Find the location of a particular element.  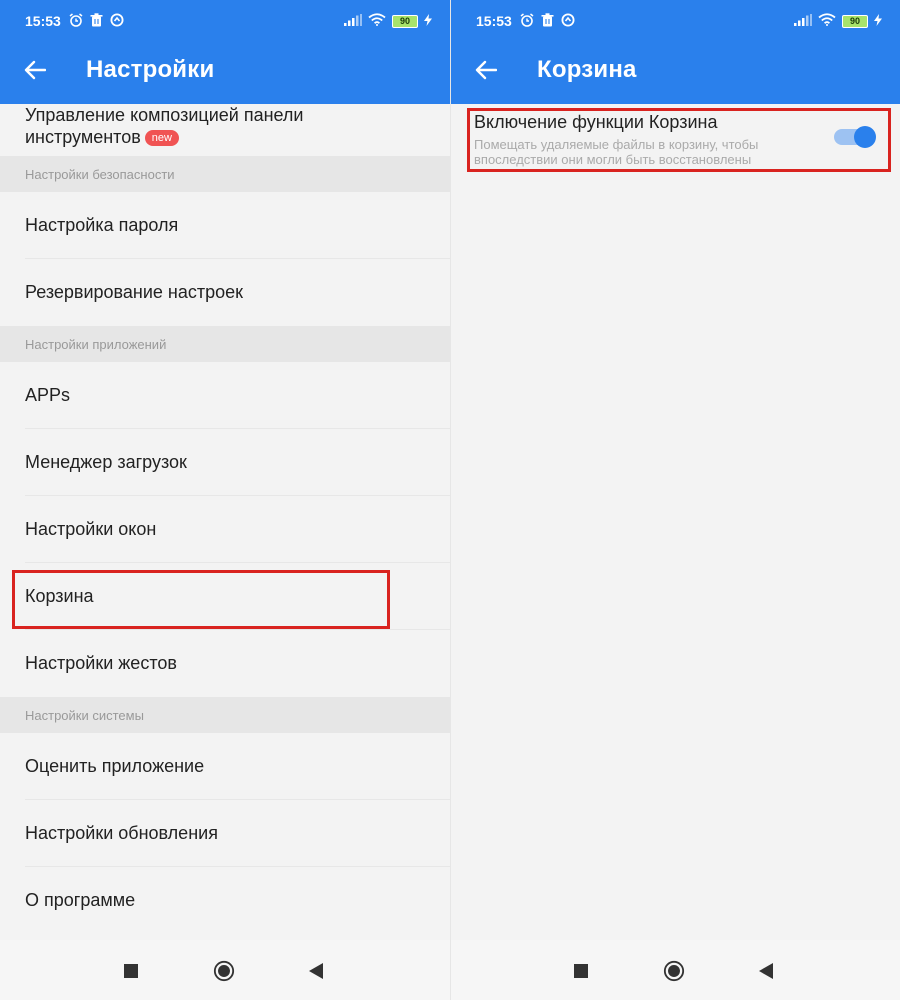

section-header-security: Настройки безопасности is located at coordinates (225, 174).